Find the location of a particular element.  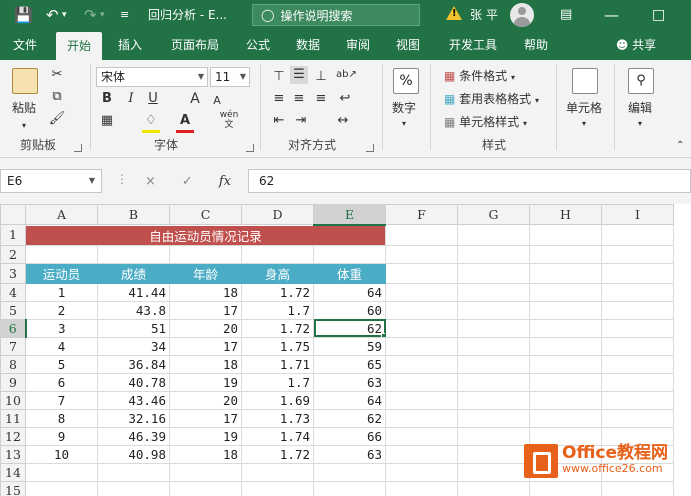

column-header: F is located at coordinates (421, 214).